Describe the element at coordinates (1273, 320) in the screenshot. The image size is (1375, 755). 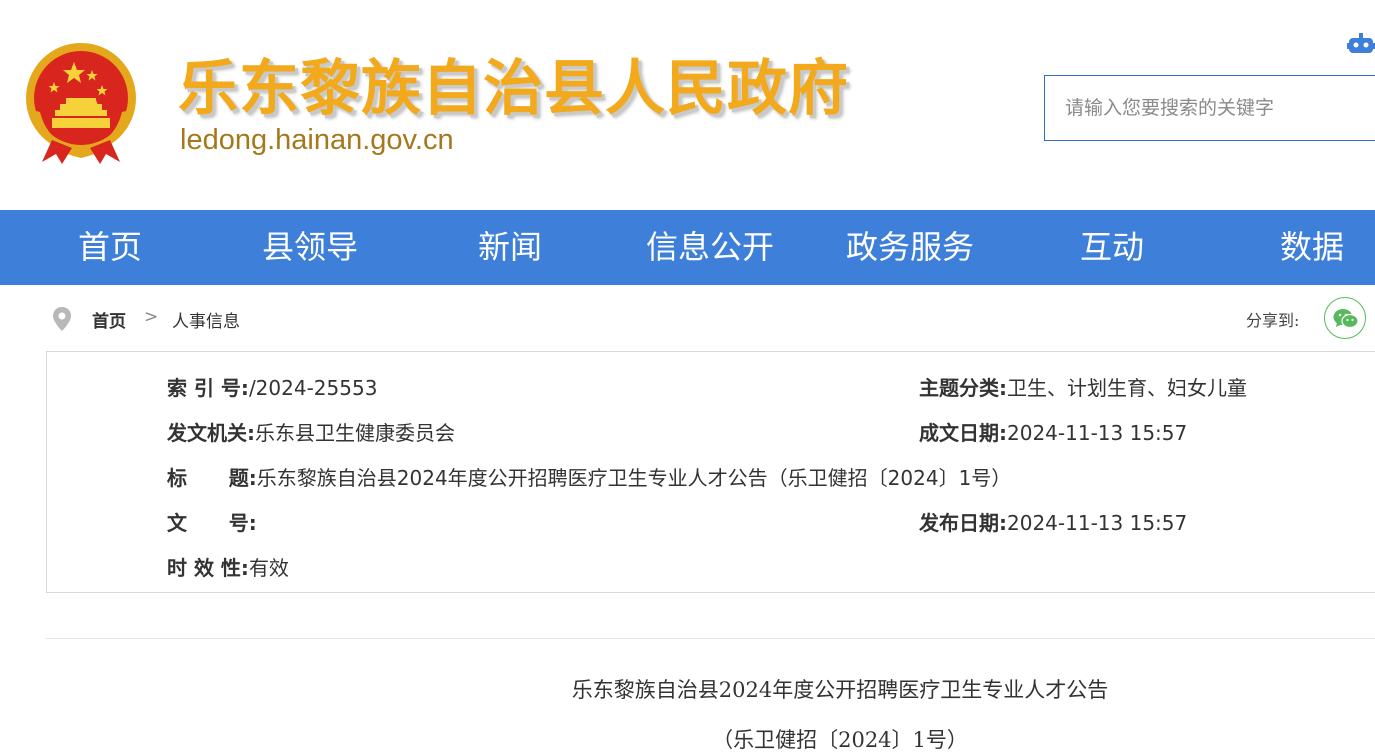
I see `share-label: 分享到:` at that location.